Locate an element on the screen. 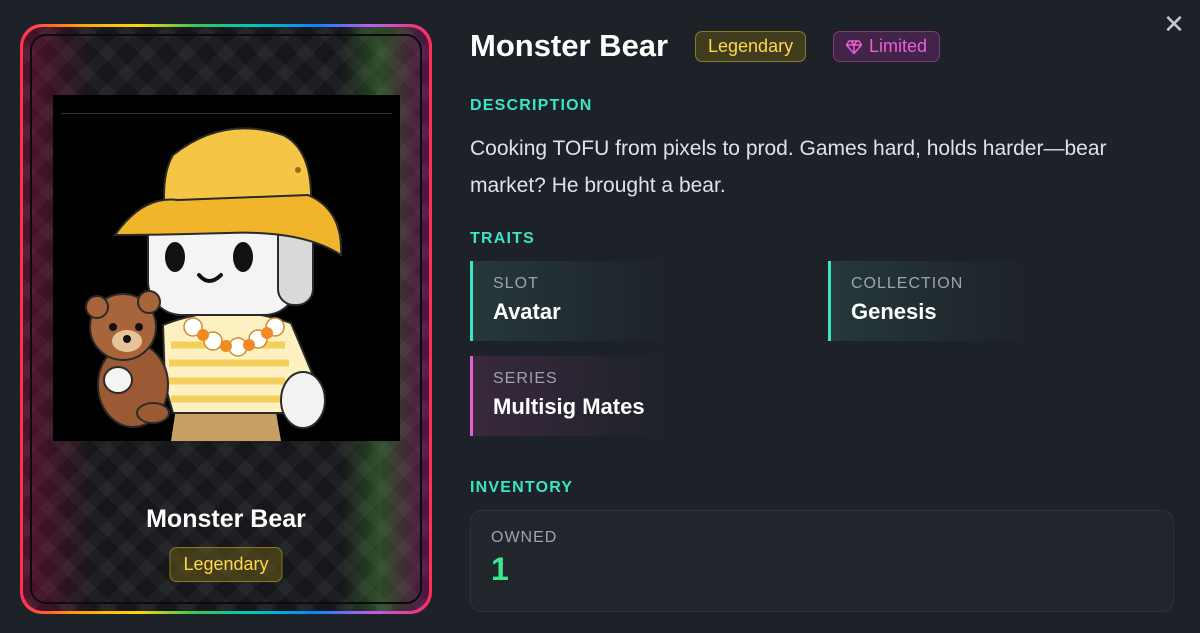 This screenshot has height=633, width=1200. trait-key: SERIES is located at coordinates (525, 378).